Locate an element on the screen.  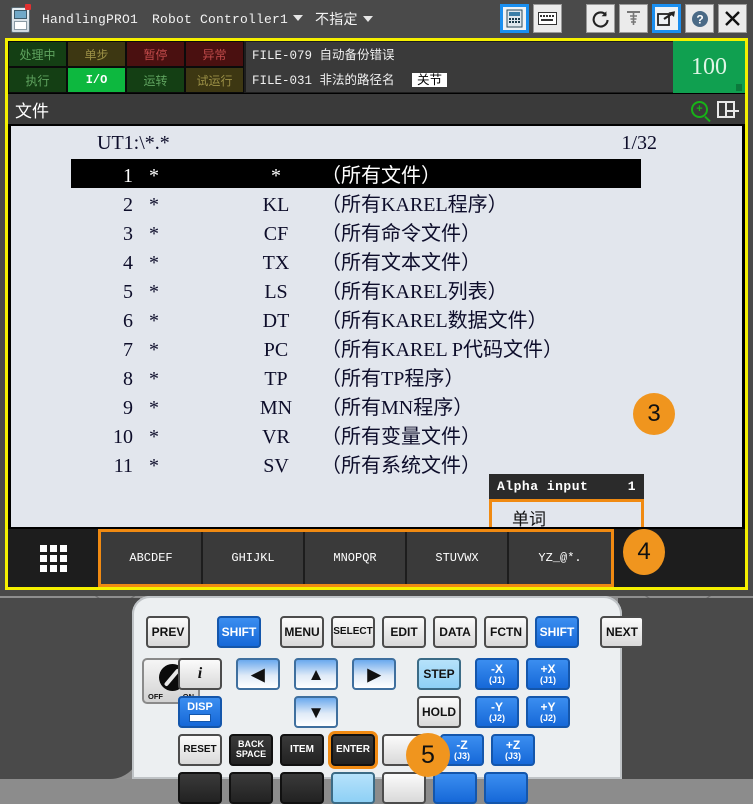
alarm-line-1: FILE-079 自动备份错误 is located at coordinates (323, 56).